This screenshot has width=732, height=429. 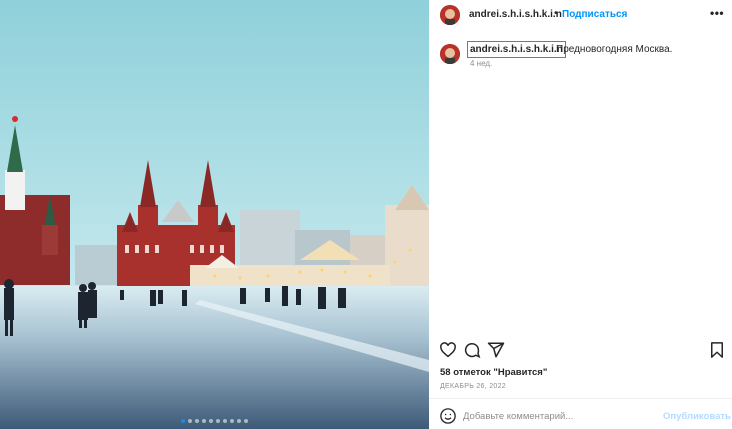 I want to click on caption-text: Предновогодняя Москва., so click(x=614, y=49).